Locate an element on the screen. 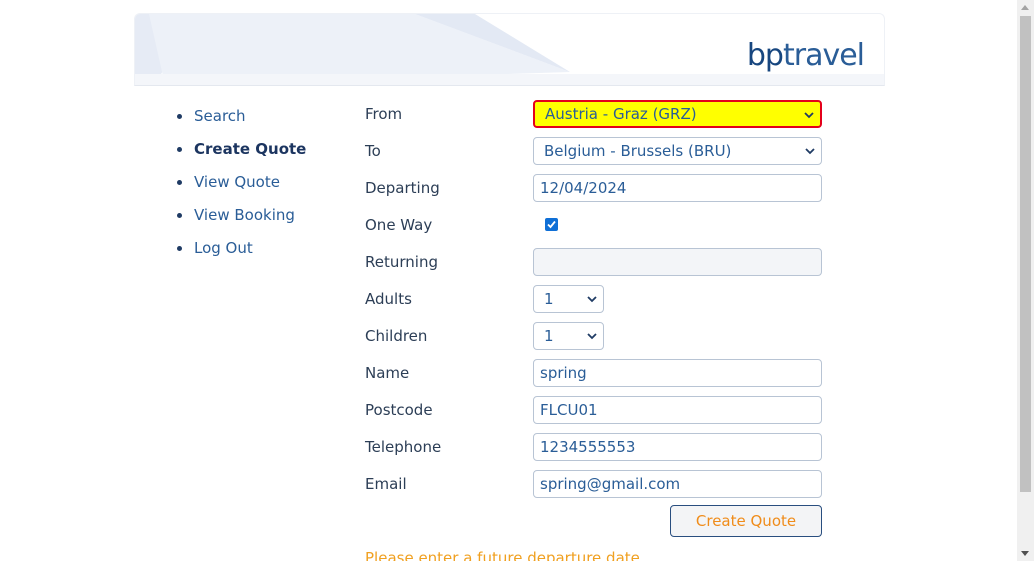 This screenshot has height=561, width=1034. departing-date-input: 12/04/2024 is located at coordinates (677, 188).